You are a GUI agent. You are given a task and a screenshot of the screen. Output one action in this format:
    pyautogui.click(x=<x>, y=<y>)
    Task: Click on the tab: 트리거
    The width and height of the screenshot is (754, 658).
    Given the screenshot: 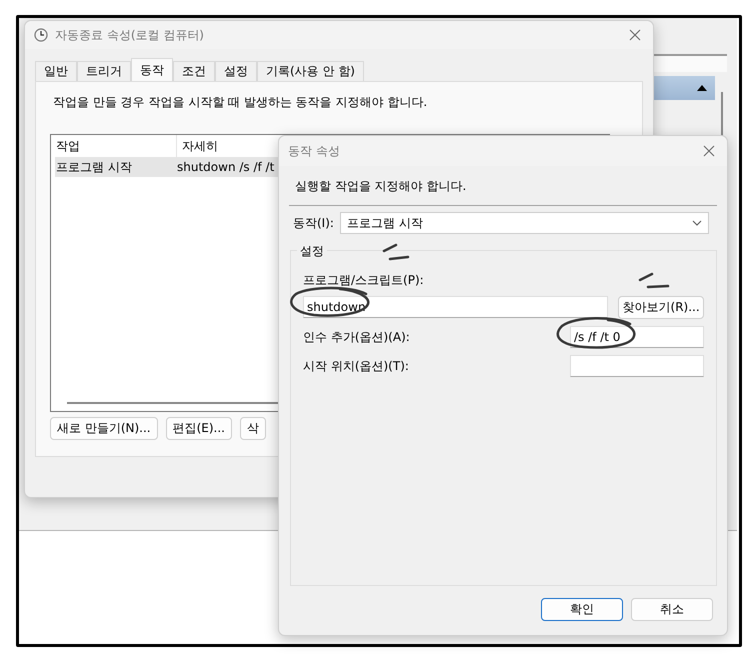 What is the action you would take?
    pyautogui.click(x=104, y=71)
    